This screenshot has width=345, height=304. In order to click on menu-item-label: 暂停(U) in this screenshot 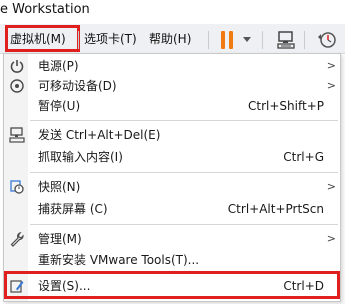, I will do `click(59, 106)`.